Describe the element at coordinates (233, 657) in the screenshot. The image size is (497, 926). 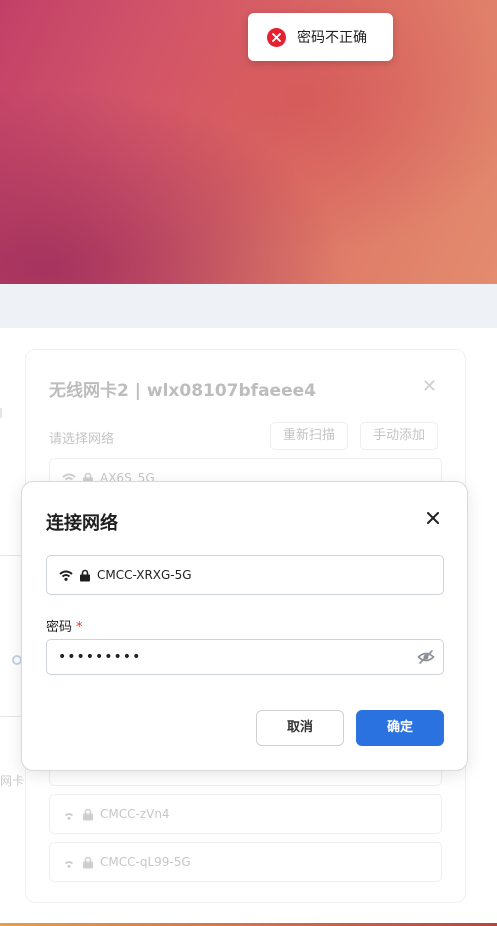
I see `password-input` at that location.